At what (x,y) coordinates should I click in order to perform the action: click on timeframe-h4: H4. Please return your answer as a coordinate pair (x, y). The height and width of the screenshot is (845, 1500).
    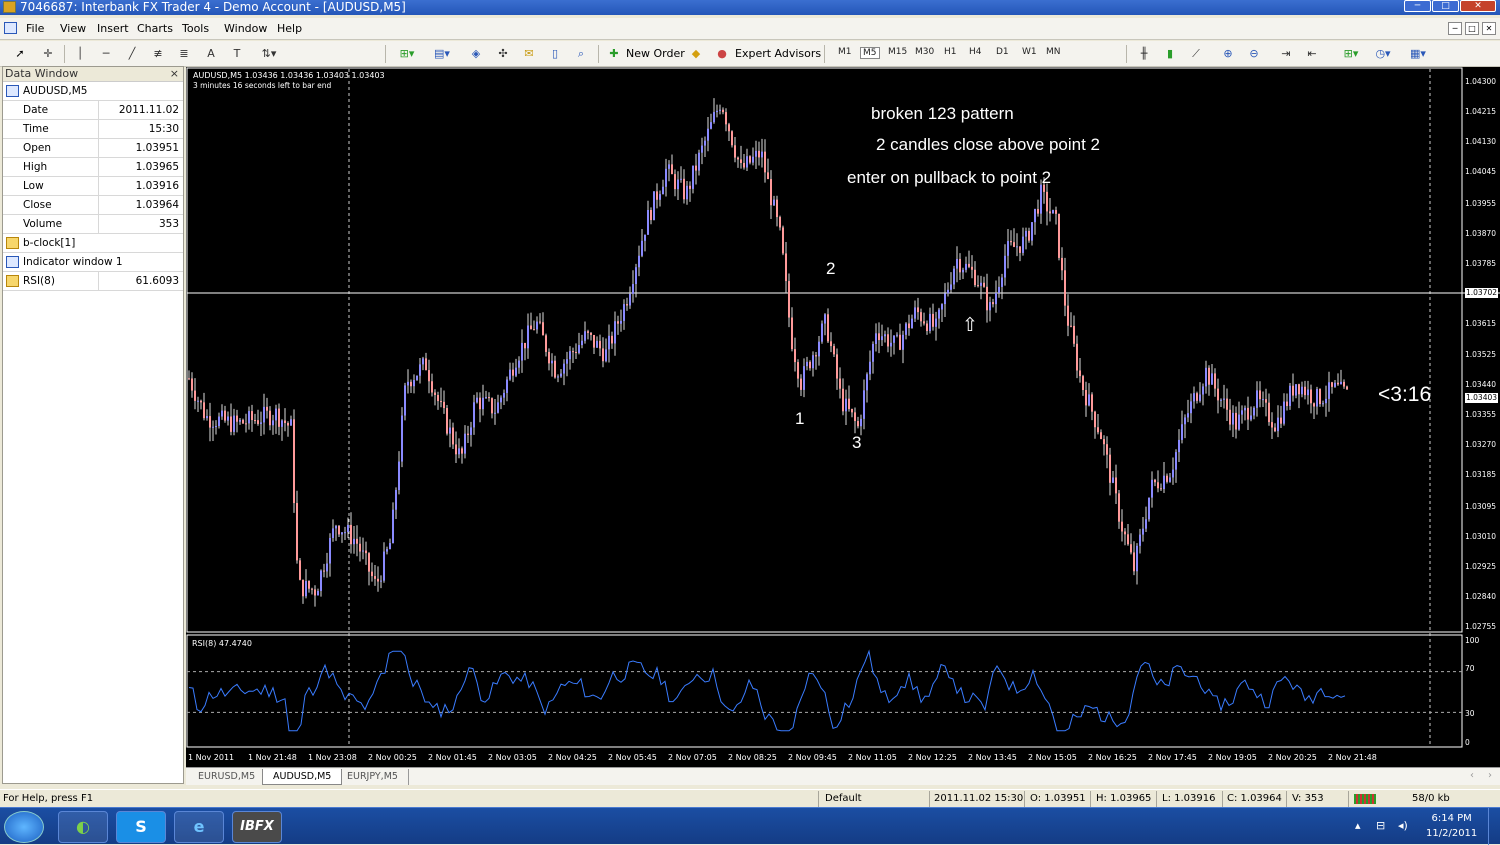
    Looking at the image, I should click on (975, 52).